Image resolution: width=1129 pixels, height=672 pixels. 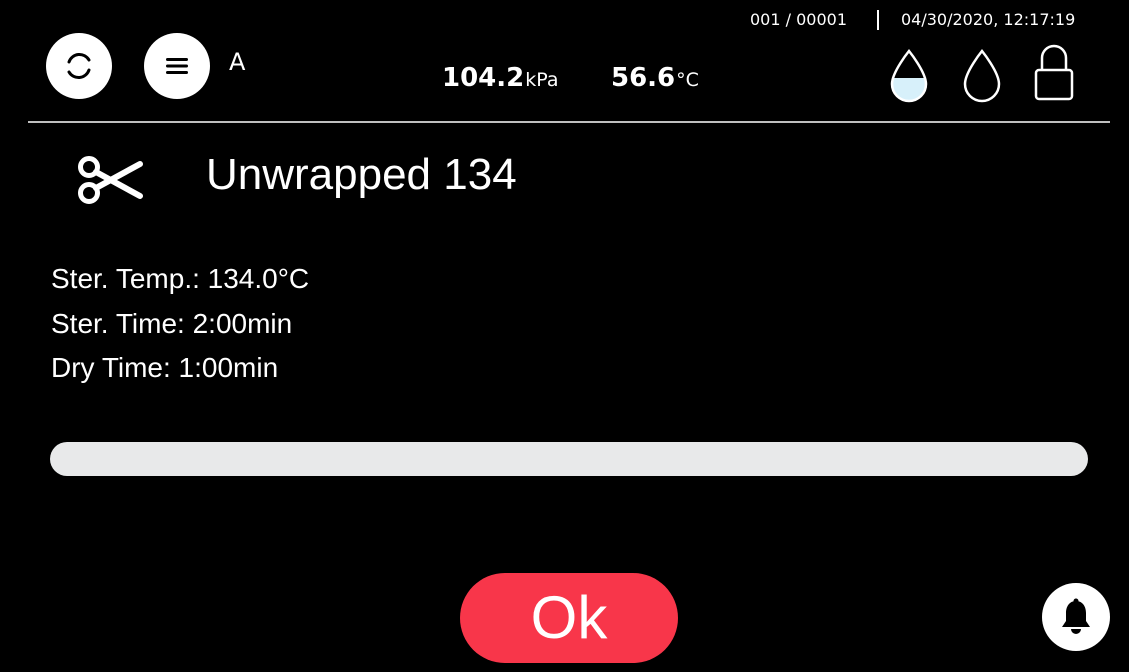 I want to click on header-divider, so click(x=569, y=122).